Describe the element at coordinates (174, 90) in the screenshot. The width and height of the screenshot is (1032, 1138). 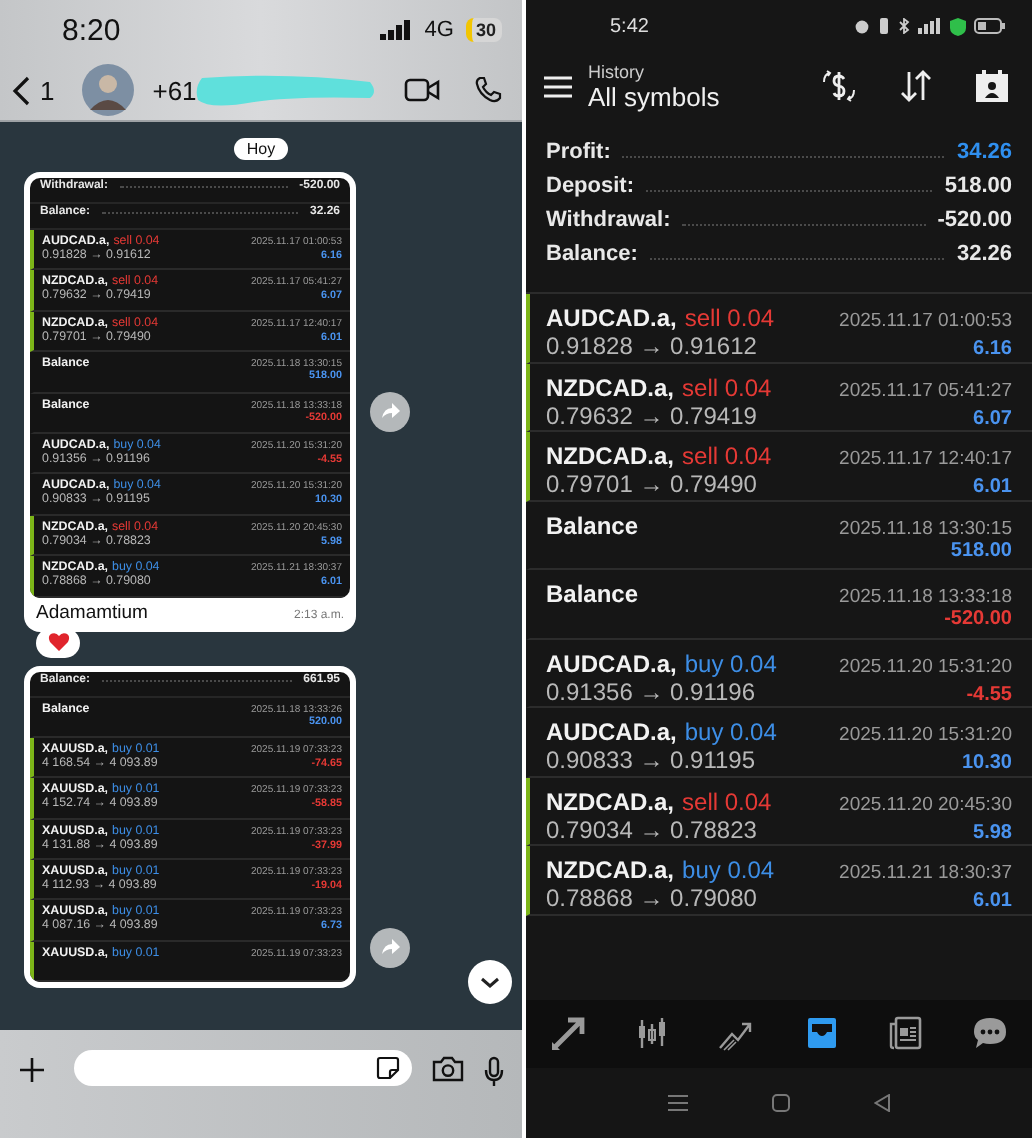
I see `contact-name: +61` at that location.